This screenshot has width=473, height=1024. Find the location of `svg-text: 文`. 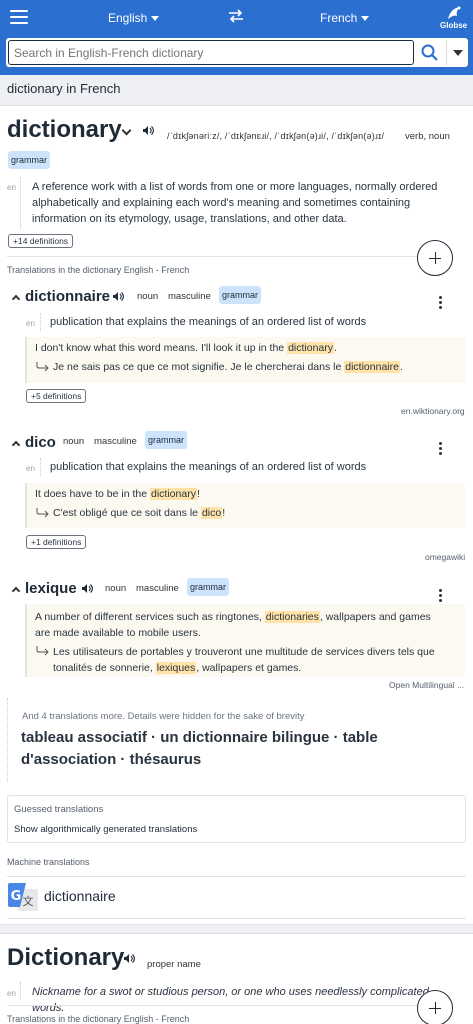

svg-text: 文 is located at coordinates (28, 901).